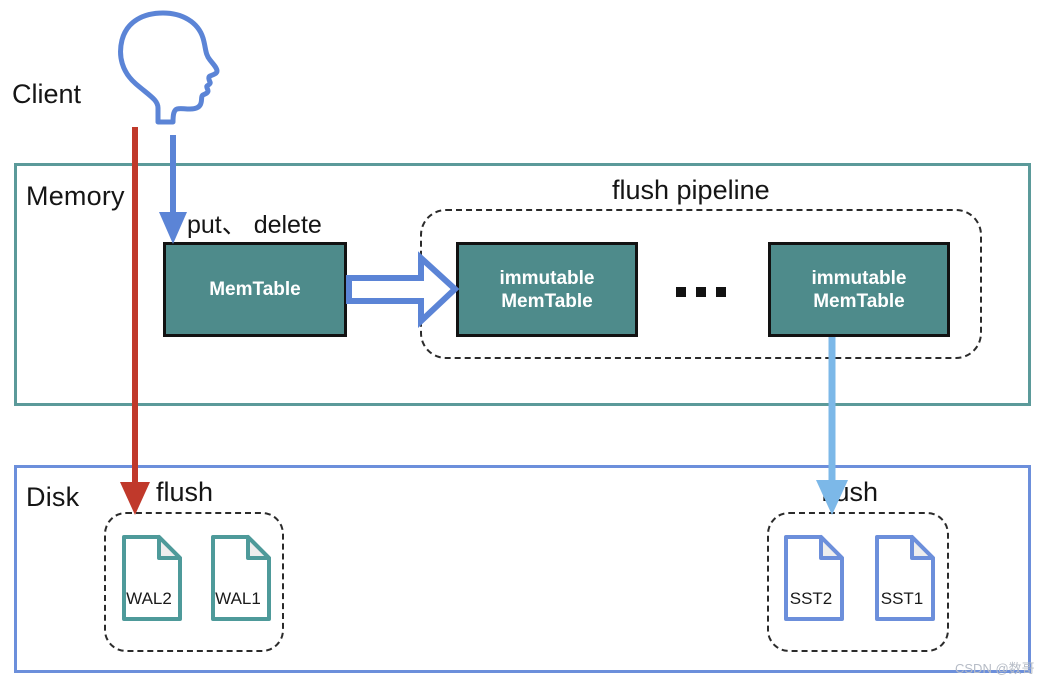 The height and width of the screenshot is (683, 1046). Describe the element at coordinates (149, 598) in the screenshot. I see `wal-file-label-2: WAL2` at that location.